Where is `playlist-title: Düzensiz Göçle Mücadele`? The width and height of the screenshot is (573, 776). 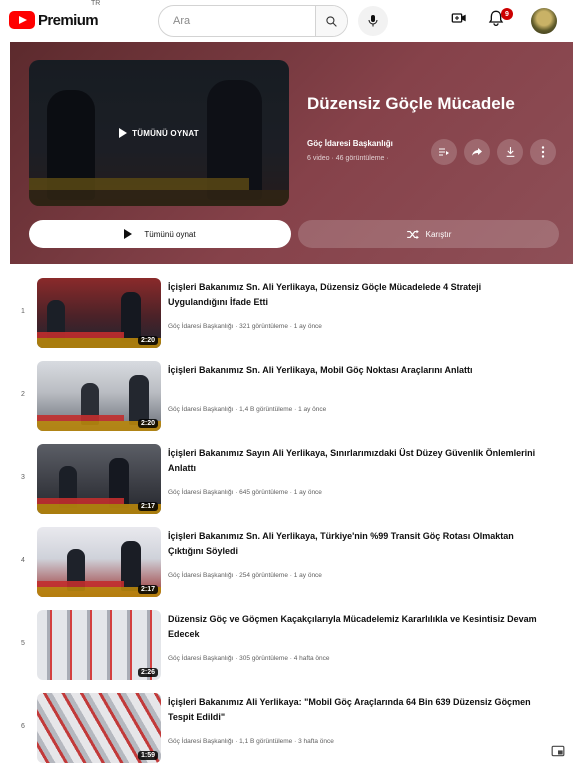 playlist-title: Düzensiz Göçle Mücadele is located at coordinates (411, 103).